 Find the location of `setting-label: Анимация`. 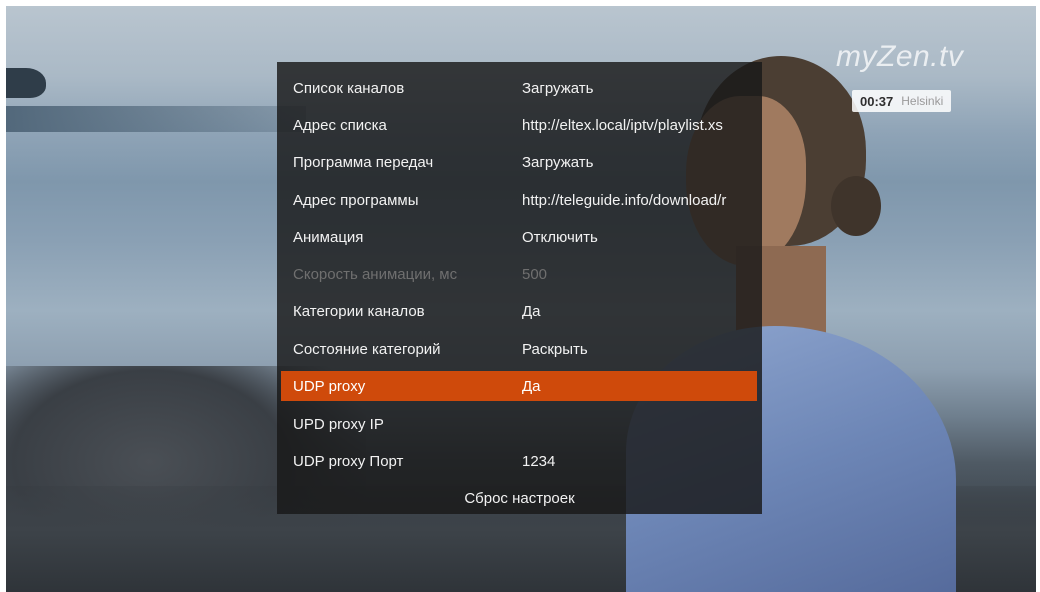

setting-label: Анимация is located at coordinates (328, 237).